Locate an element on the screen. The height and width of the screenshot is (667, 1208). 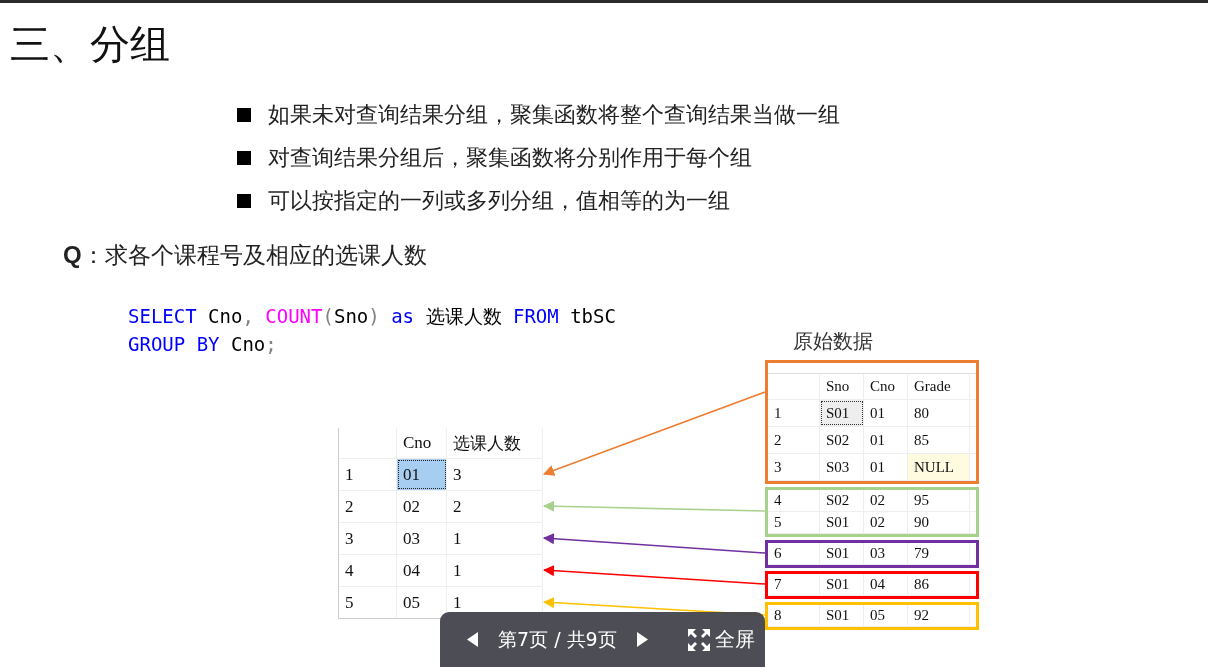
code-line: SELECT Cno, COUNT(Sno) as 选课人数 FROM tbSC is located at coordinates (372, 316).